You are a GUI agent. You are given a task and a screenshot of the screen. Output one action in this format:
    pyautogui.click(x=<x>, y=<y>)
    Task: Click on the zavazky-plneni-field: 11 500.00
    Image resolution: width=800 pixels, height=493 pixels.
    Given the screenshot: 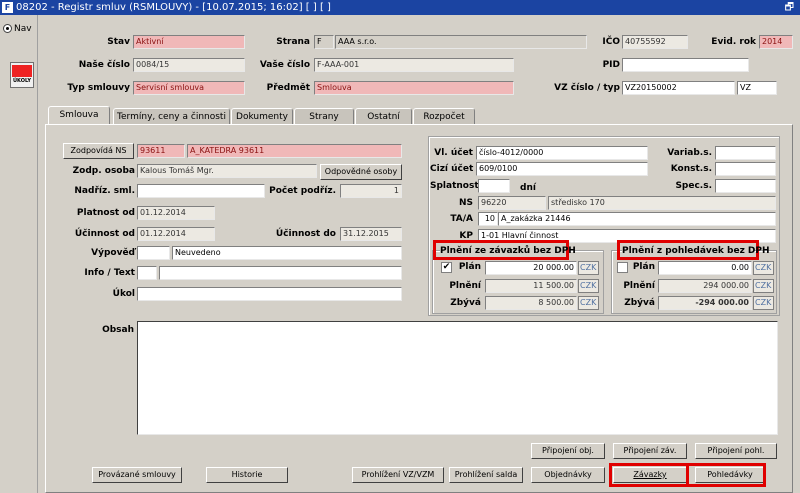 What is the action you would take?
    pyautogui.click(x=531, y=286)
    